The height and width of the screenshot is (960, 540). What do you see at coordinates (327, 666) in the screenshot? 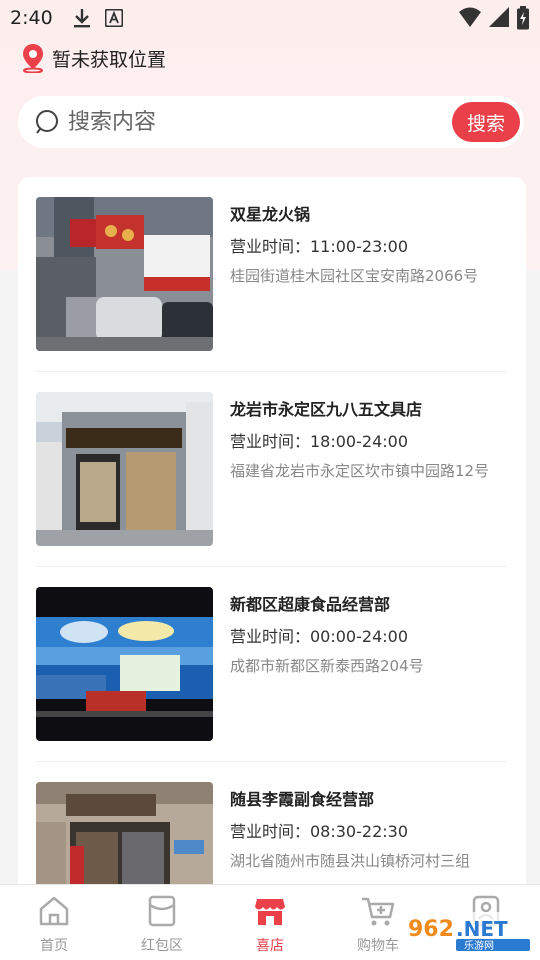
I see `store-address: 成都市新都区新泰西路204号` at bounding box center [327, 666].